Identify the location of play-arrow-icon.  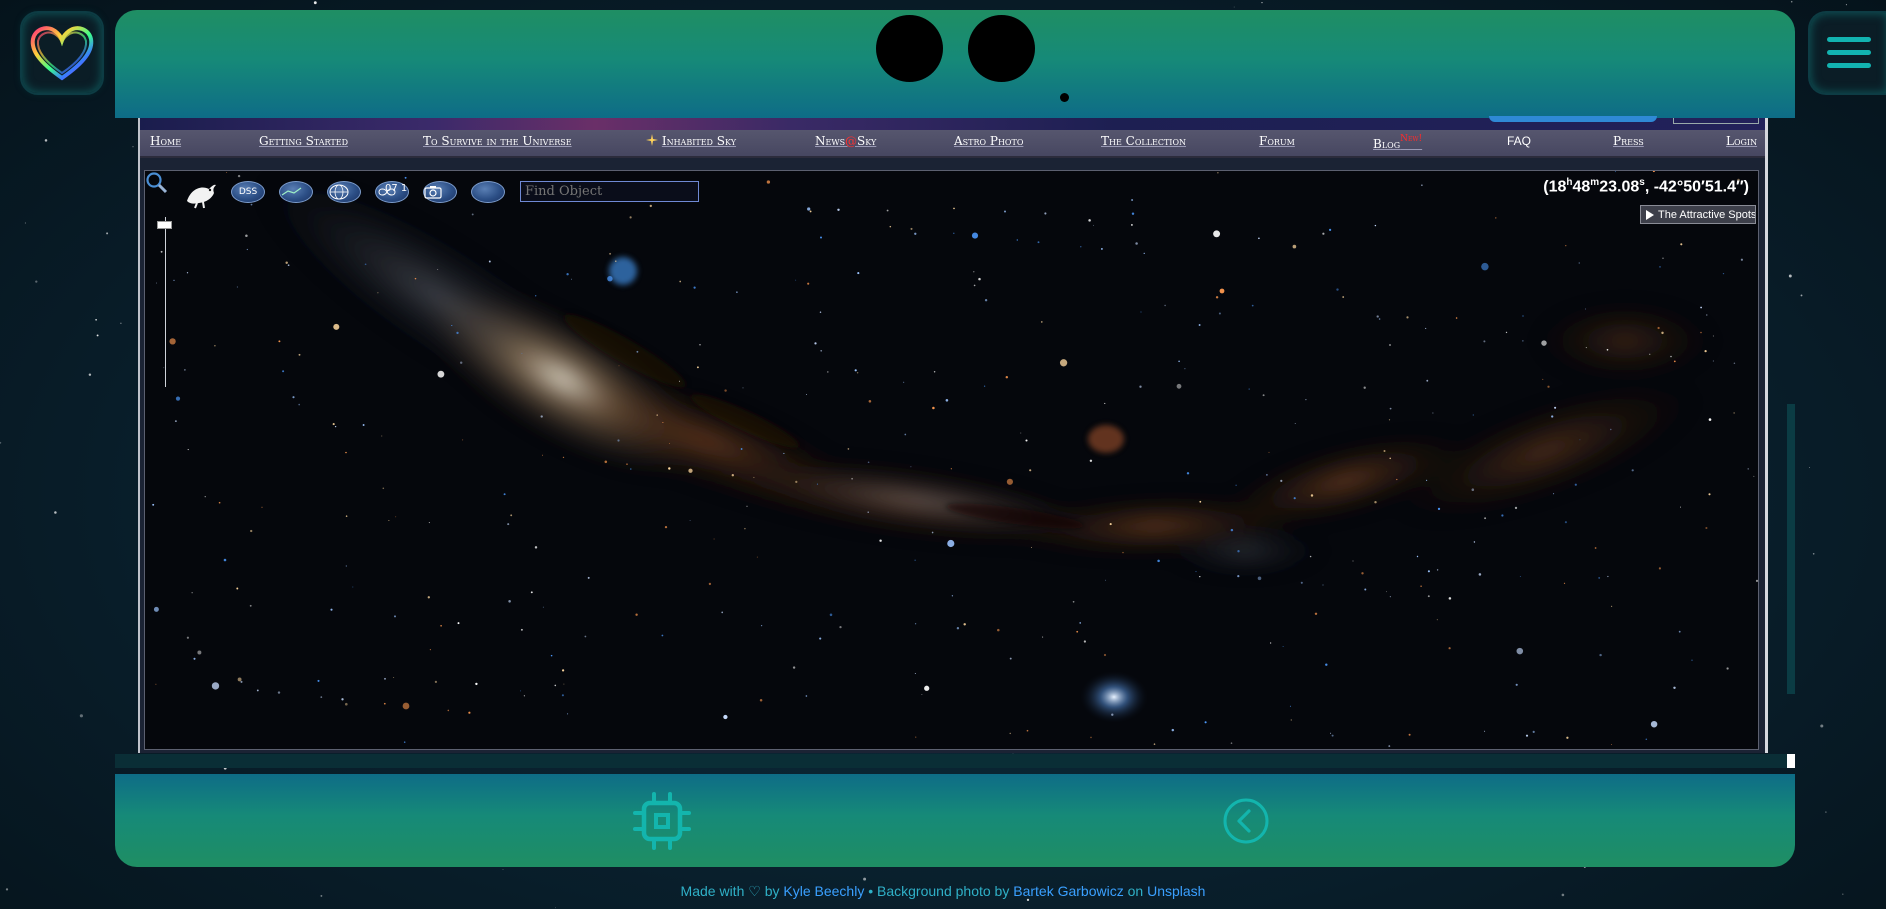
(1650, 215).